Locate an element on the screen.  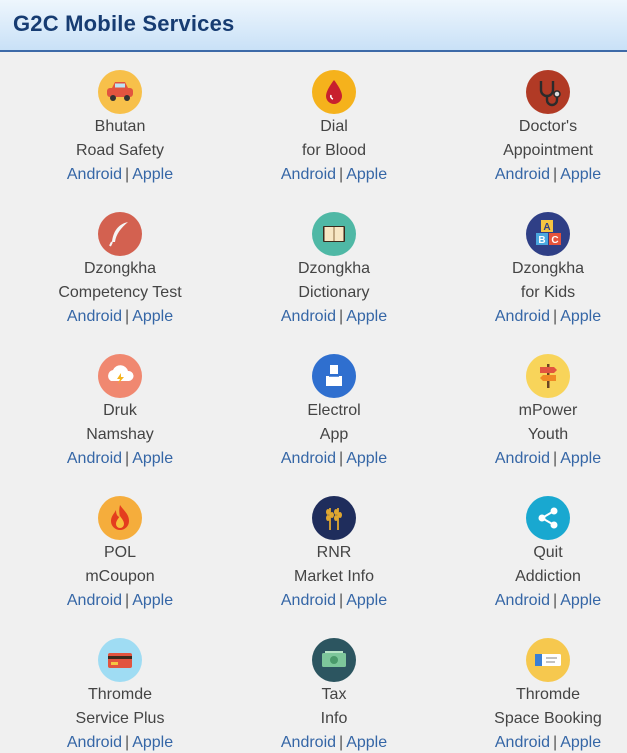
service-name-line2: App is located at coordinates (334, 434).